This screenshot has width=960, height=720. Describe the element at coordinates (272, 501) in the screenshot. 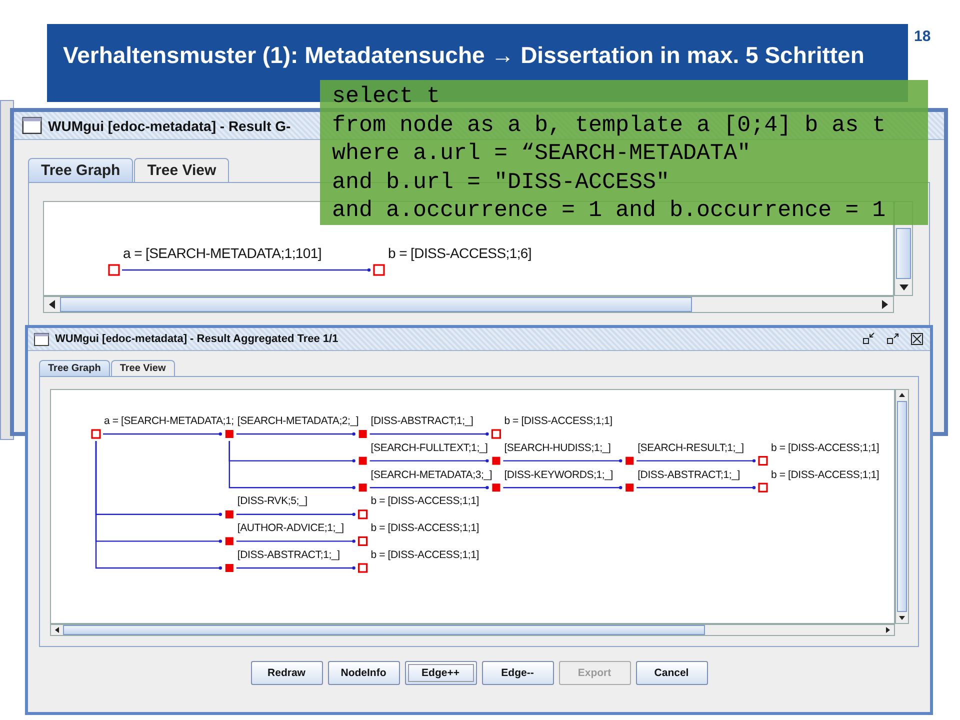

I see `node-label: [DISS-RVK;5;_]` at that location.